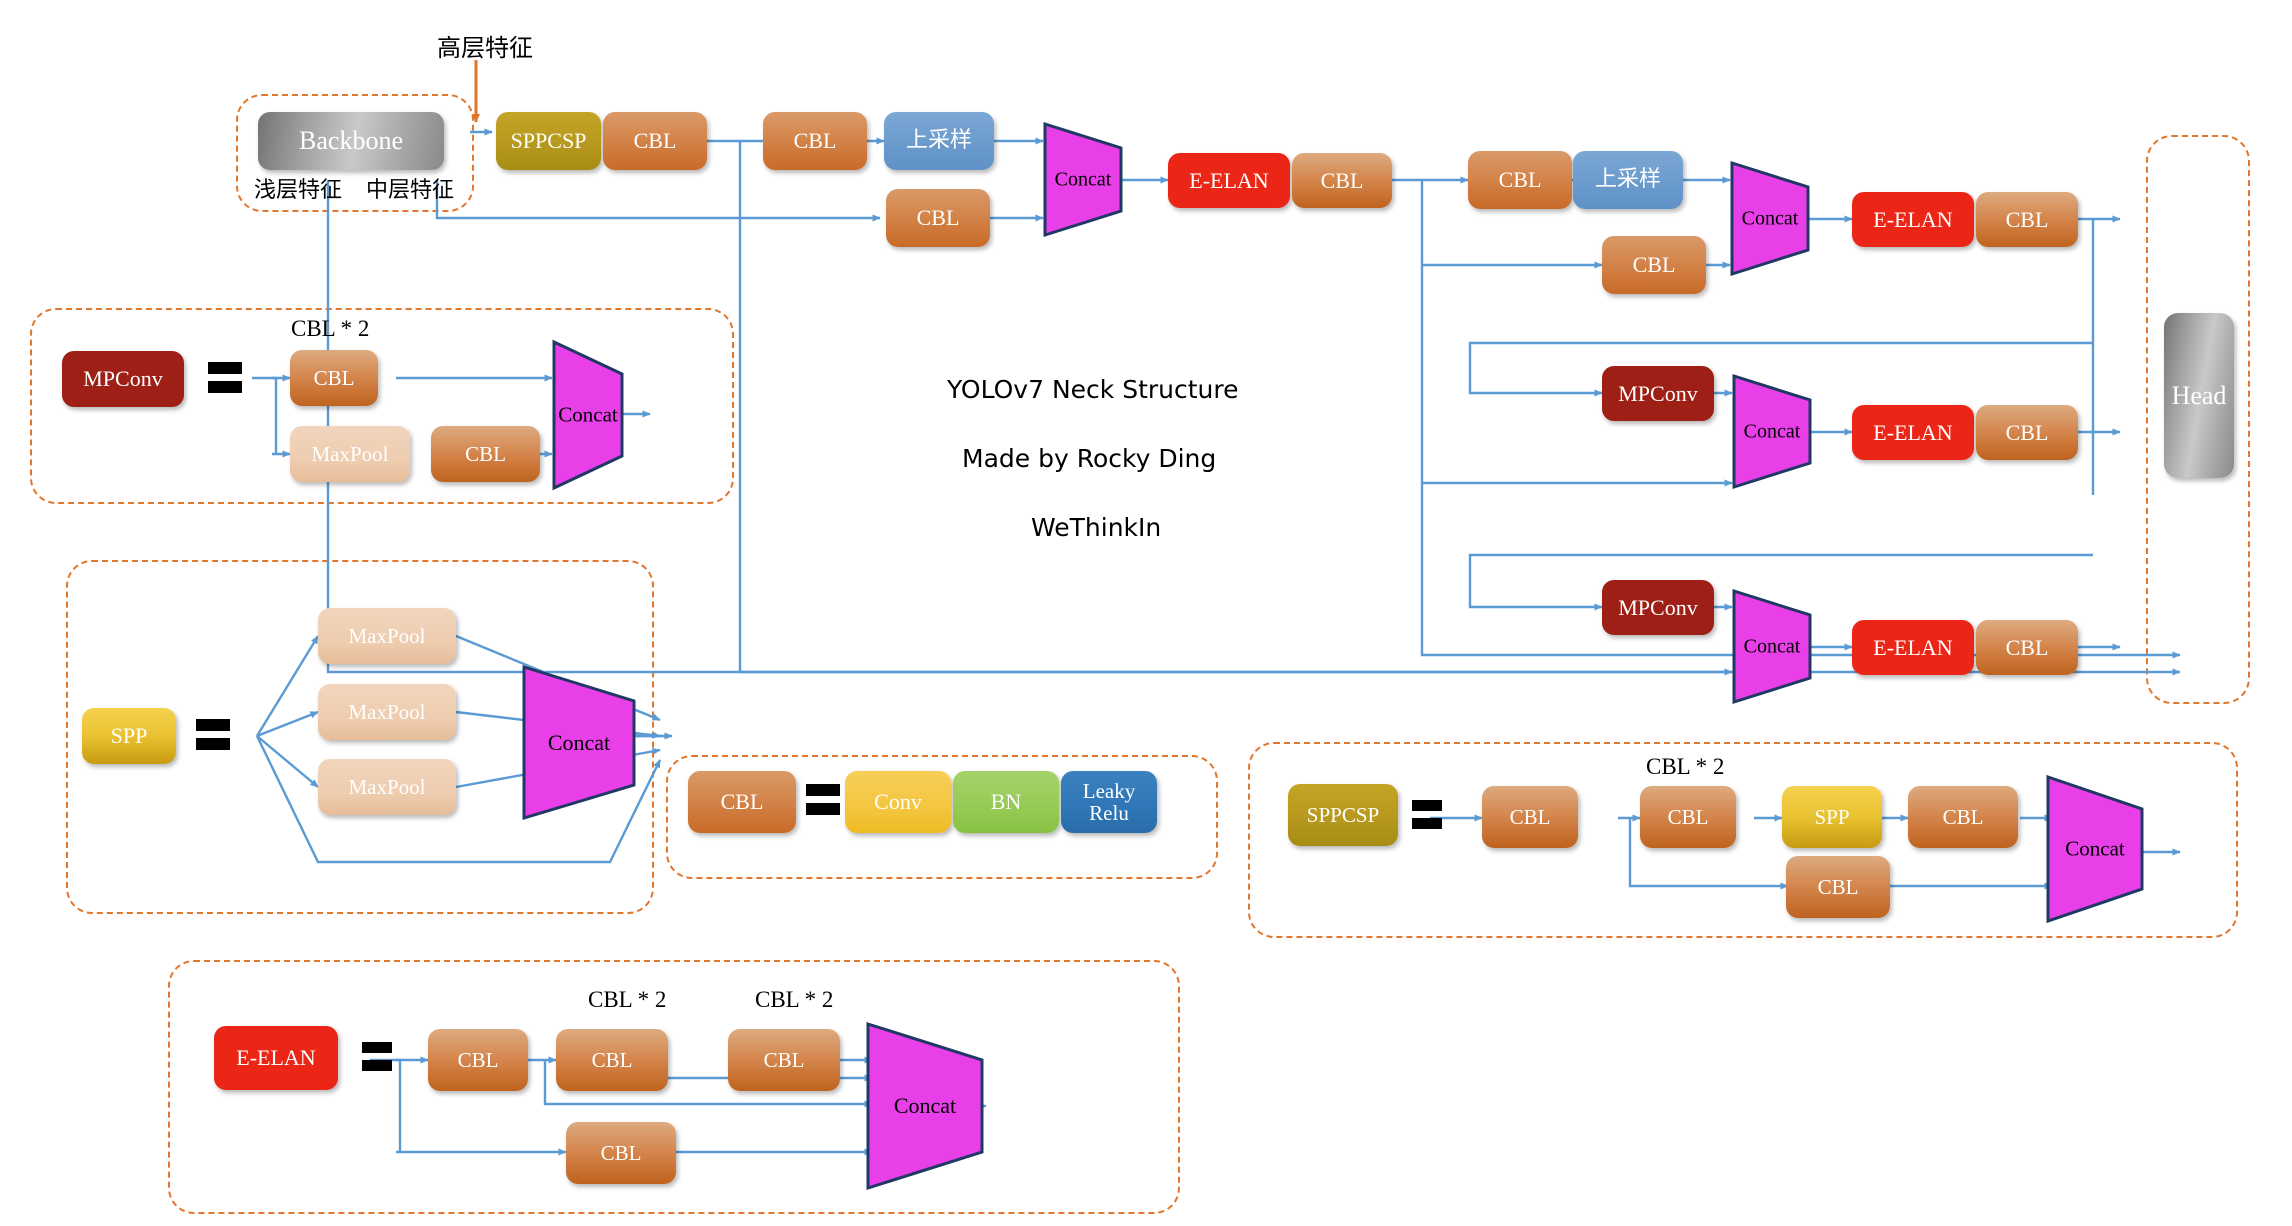  I want to click on neck-row2-cbl-out: CBL, so click(2027, 219).